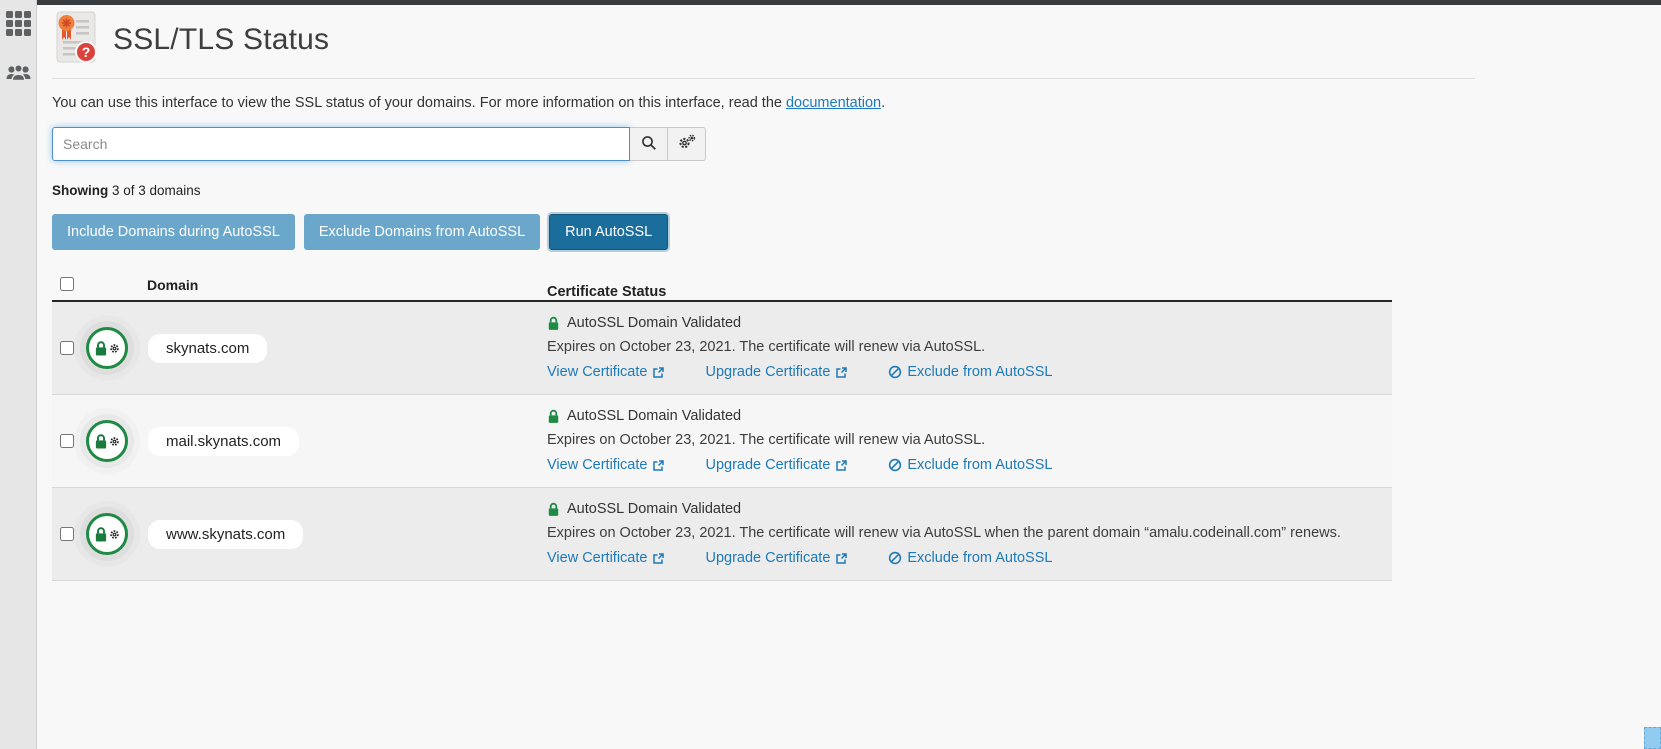 The width and height of the screenshot is (1661, 749). Describe the element at coordinates (341, 144) in the screenshot. I see `search-input` at that location.